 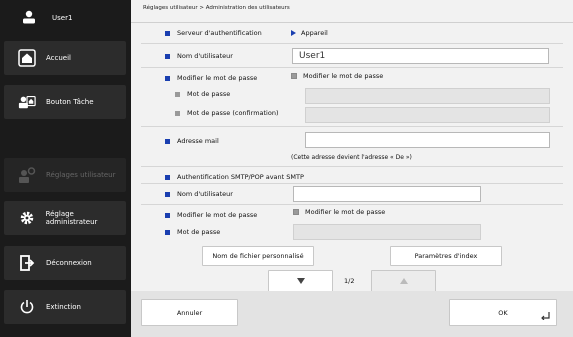 I want to click on change-password-label: Modifier le mot de passe, so click(x=211, y=78).